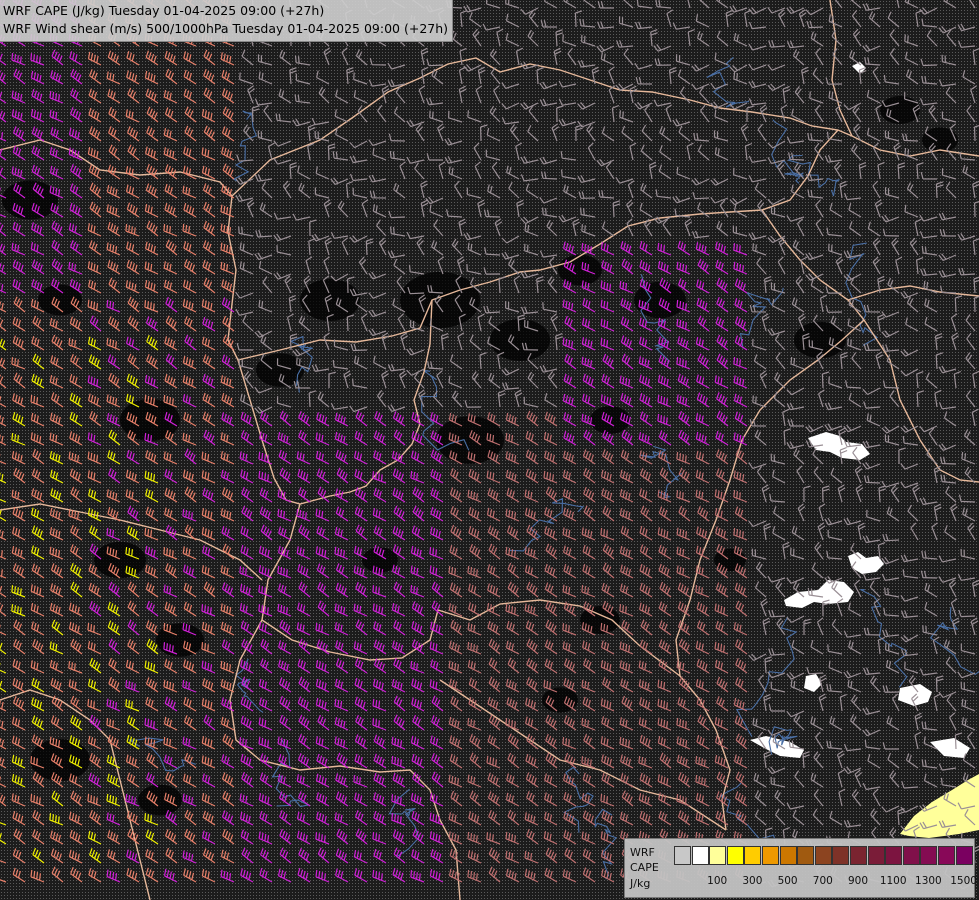 This screenshot has width=979, height=900. Describe the element at coordinates (120, 560) in the screenshot. I see `terrain-blob` at that location.